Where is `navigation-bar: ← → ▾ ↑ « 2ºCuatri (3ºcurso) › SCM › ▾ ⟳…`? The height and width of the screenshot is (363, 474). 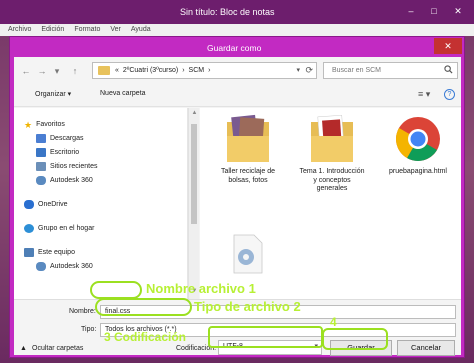
navigation-bar: ← → ▾ ↑ « 2ºCuatri (3ºcurso) › SCM › ▾ ⟳… is located at coordinates (237, 71).